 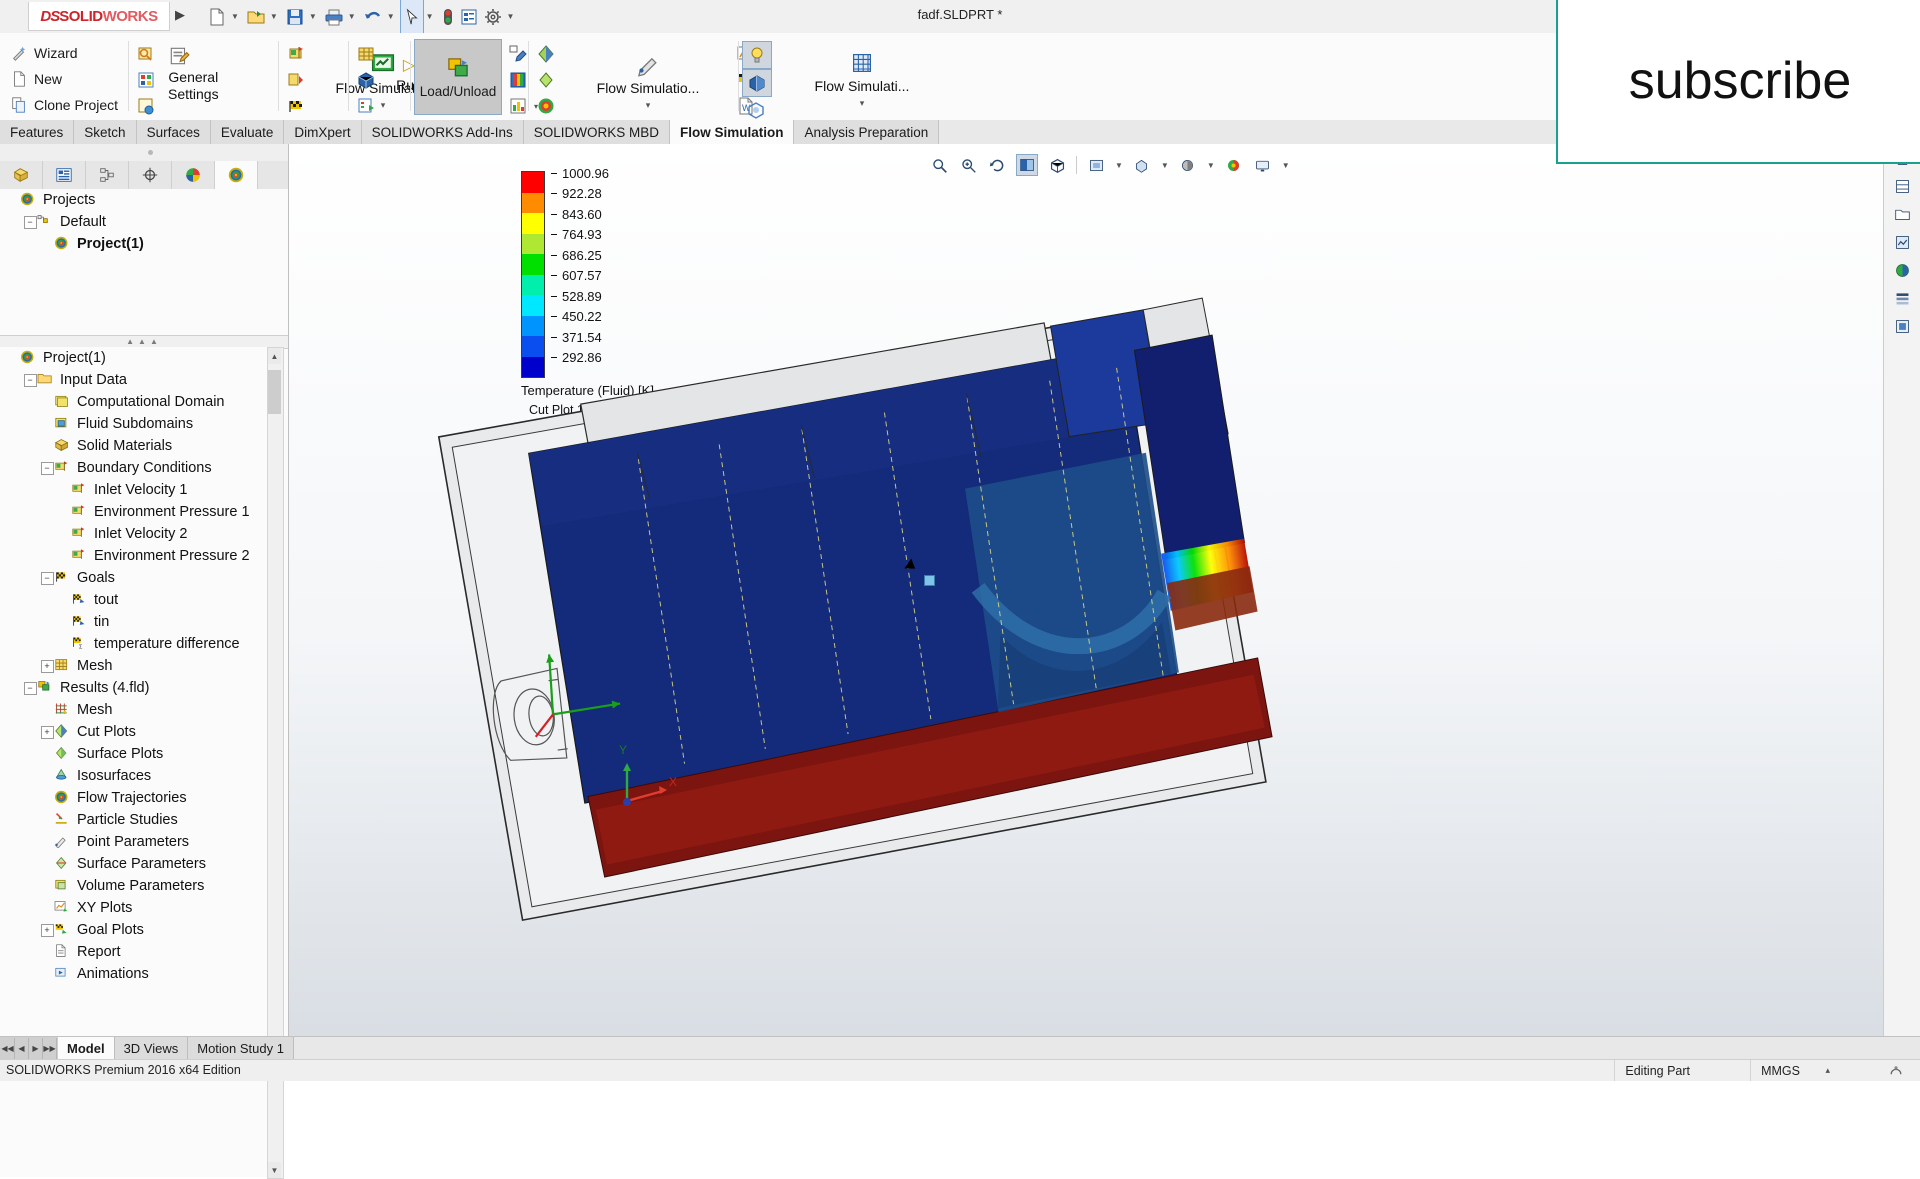 What do you see at coordinates (511, 16) in the screenshot?
I see `settings-caret-icon: ▼` at bounding box center [511, 16].